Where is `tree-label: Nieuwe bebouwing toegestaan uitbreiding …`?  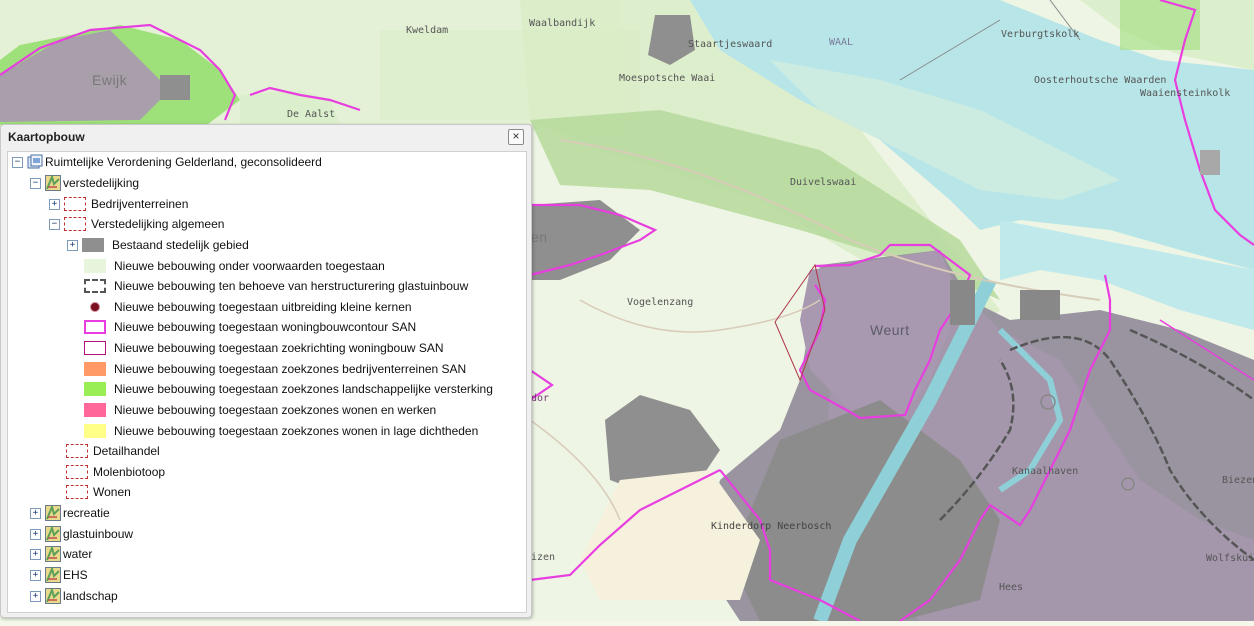
tree-label: Nieuwe bebouwing toegestaan uitbreiding … is located at coordinates (263, 307).